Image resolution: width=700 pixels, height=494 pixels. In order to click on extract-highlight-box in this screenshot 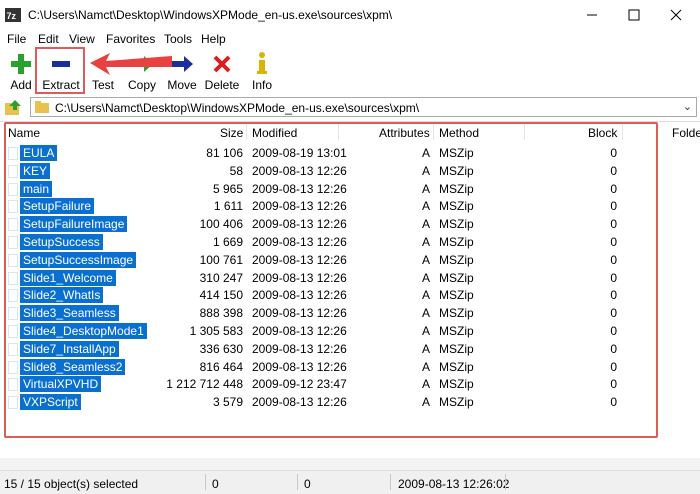, I will do `click(60, 70)`.